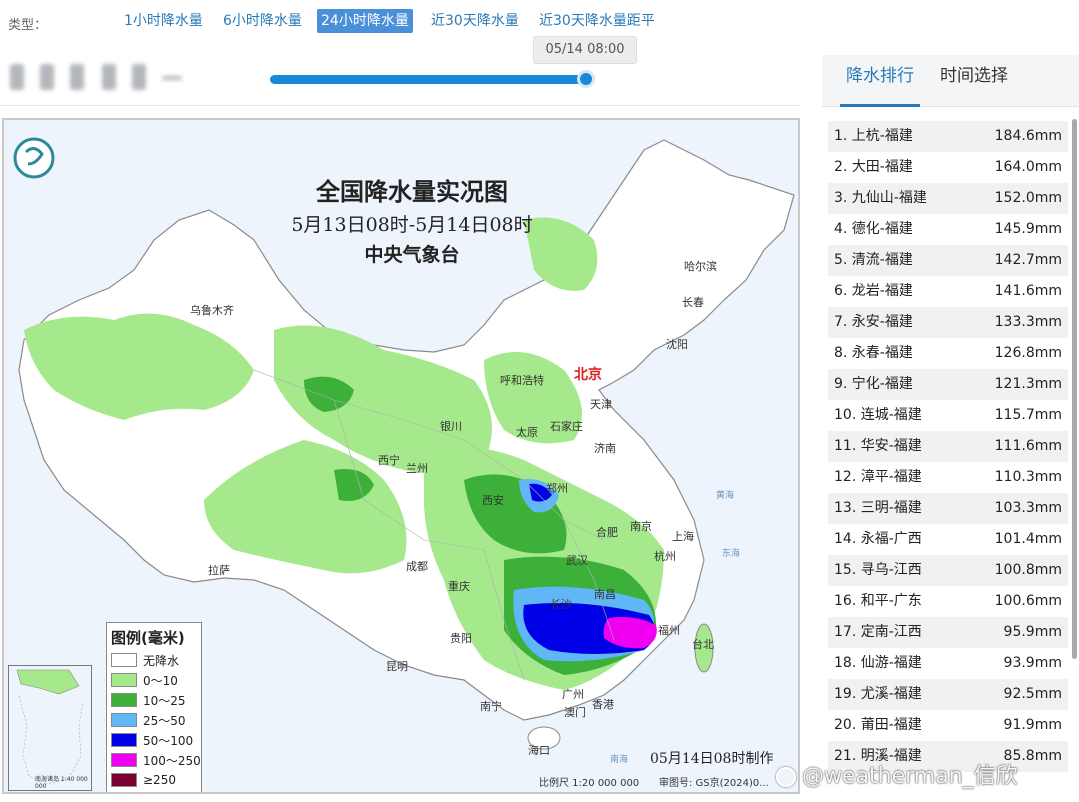 This screenshot has width=1079, height=802. I want to click on tab-30d-precip: 近30天降水量, so click(475, 21).